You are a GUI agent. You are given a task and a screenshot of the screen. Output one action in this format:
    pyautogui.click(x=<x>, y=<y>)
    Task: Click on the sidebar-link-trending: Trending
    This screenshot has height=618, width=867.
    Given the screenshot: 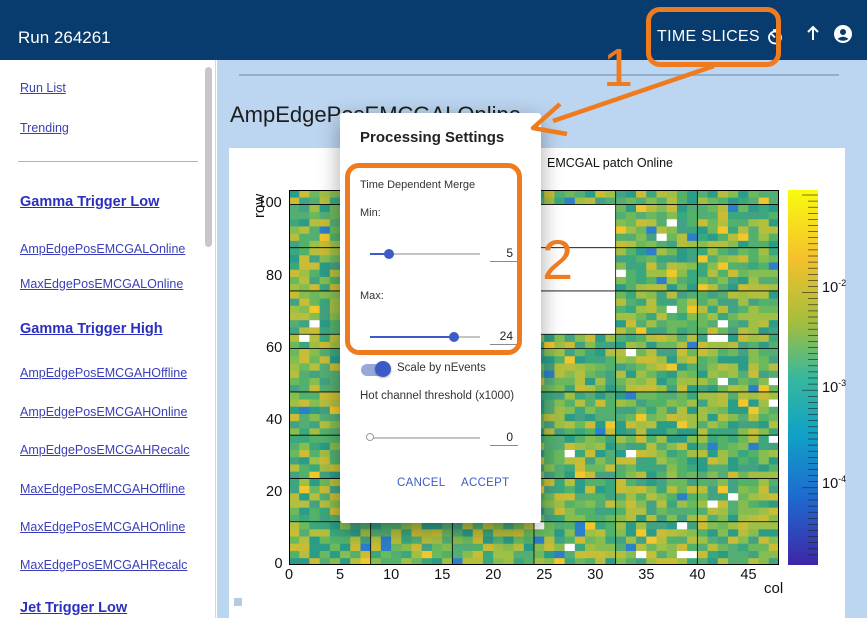 What is the action you would take?
    pyautogui.click(x=44, y=128)
    